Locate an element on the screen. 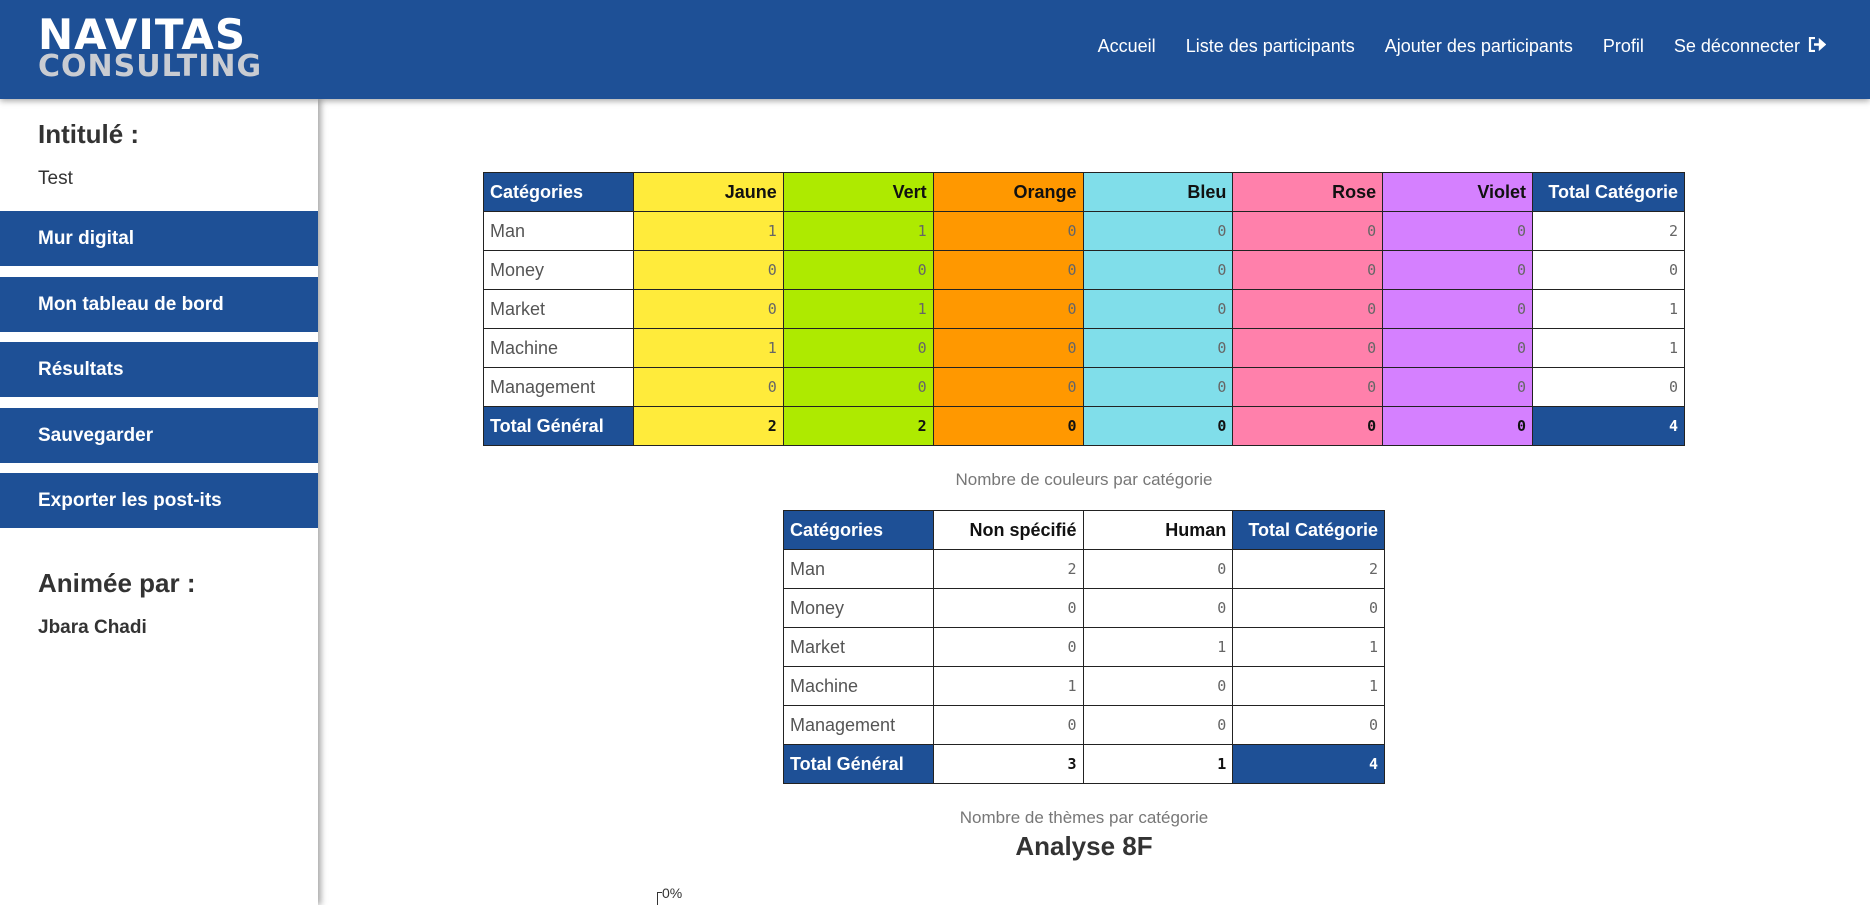 The image size is (1870, 905). header-jaune: Jaune is located at coordinates (708, 192).